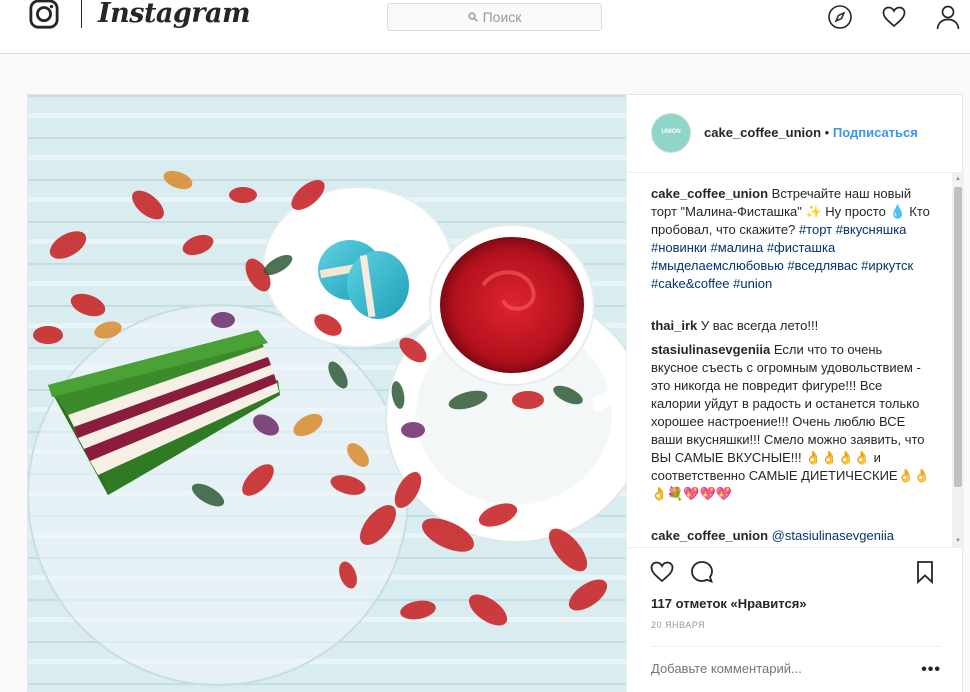 The width and height of the screenshot is (970, 692). I want to click on comment-item: cake_coffee_union @stasiulinasevgeniia, so click(791, 536).